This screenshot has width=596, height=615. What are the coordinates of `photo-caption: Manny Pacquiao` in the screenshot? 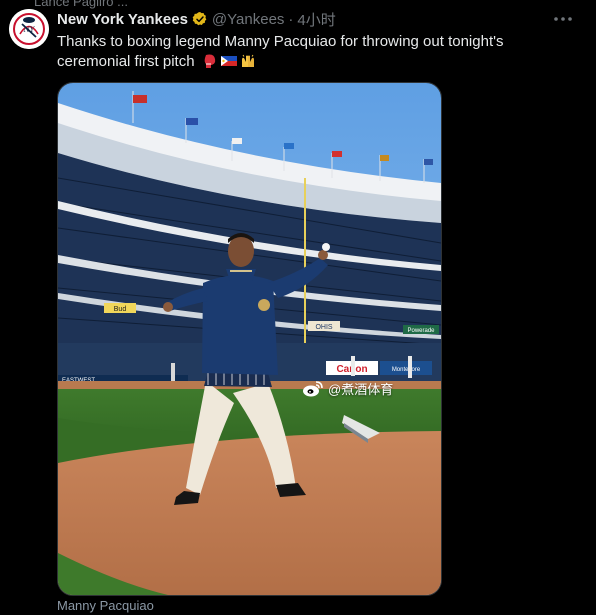 It's located at (105, 605).